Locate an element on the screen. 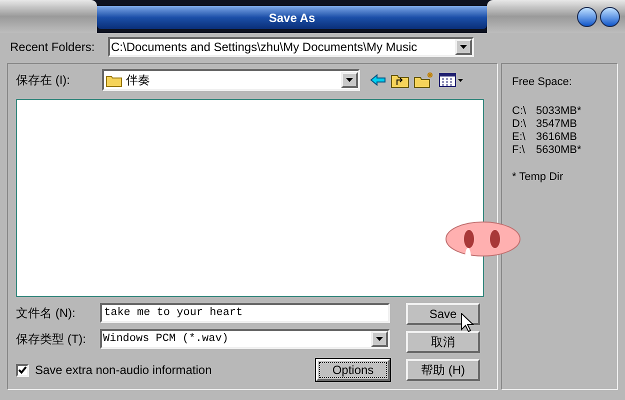 The image size is (625, 400). file-name-label: 文件名 (N): is located at coordinates (46, 313).